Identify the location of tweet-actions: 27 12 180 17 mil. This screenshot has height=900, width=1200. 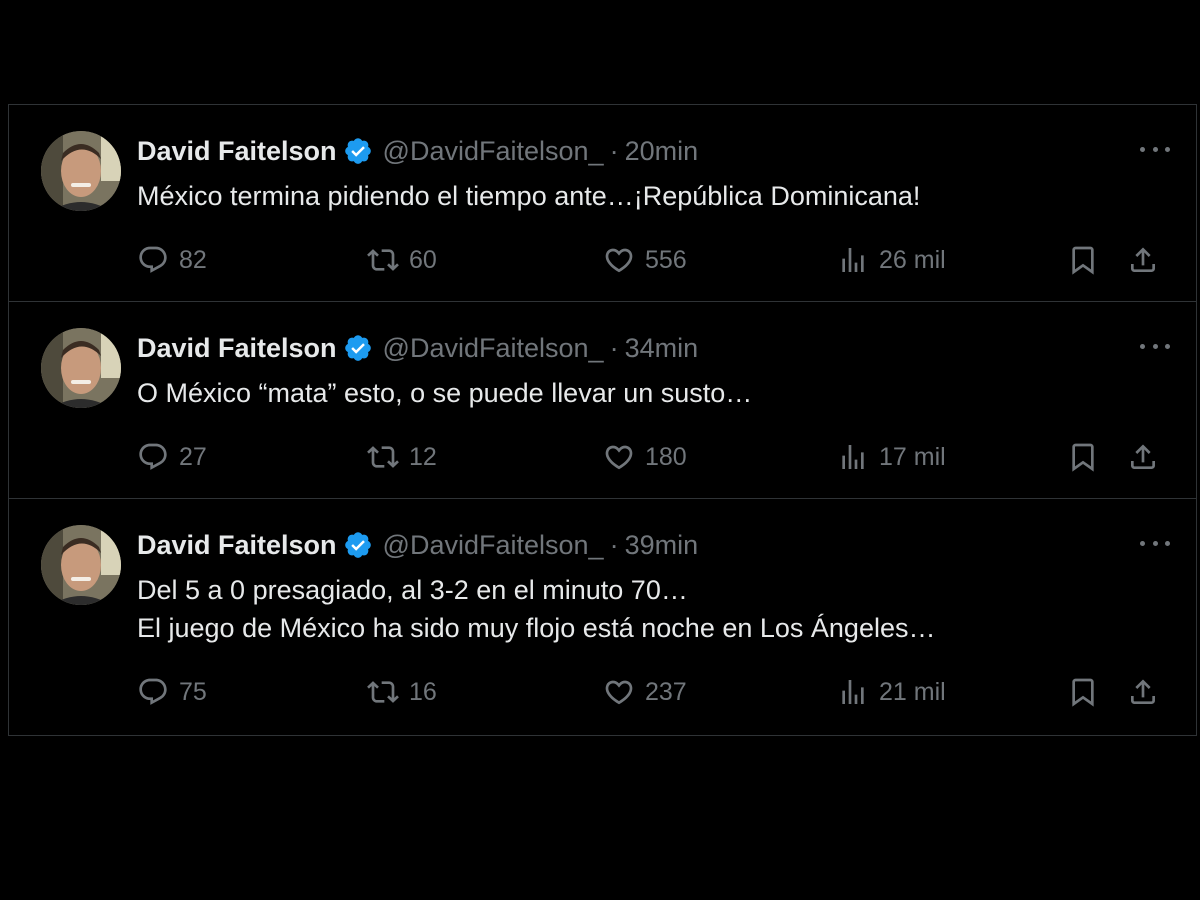
(648, 457).